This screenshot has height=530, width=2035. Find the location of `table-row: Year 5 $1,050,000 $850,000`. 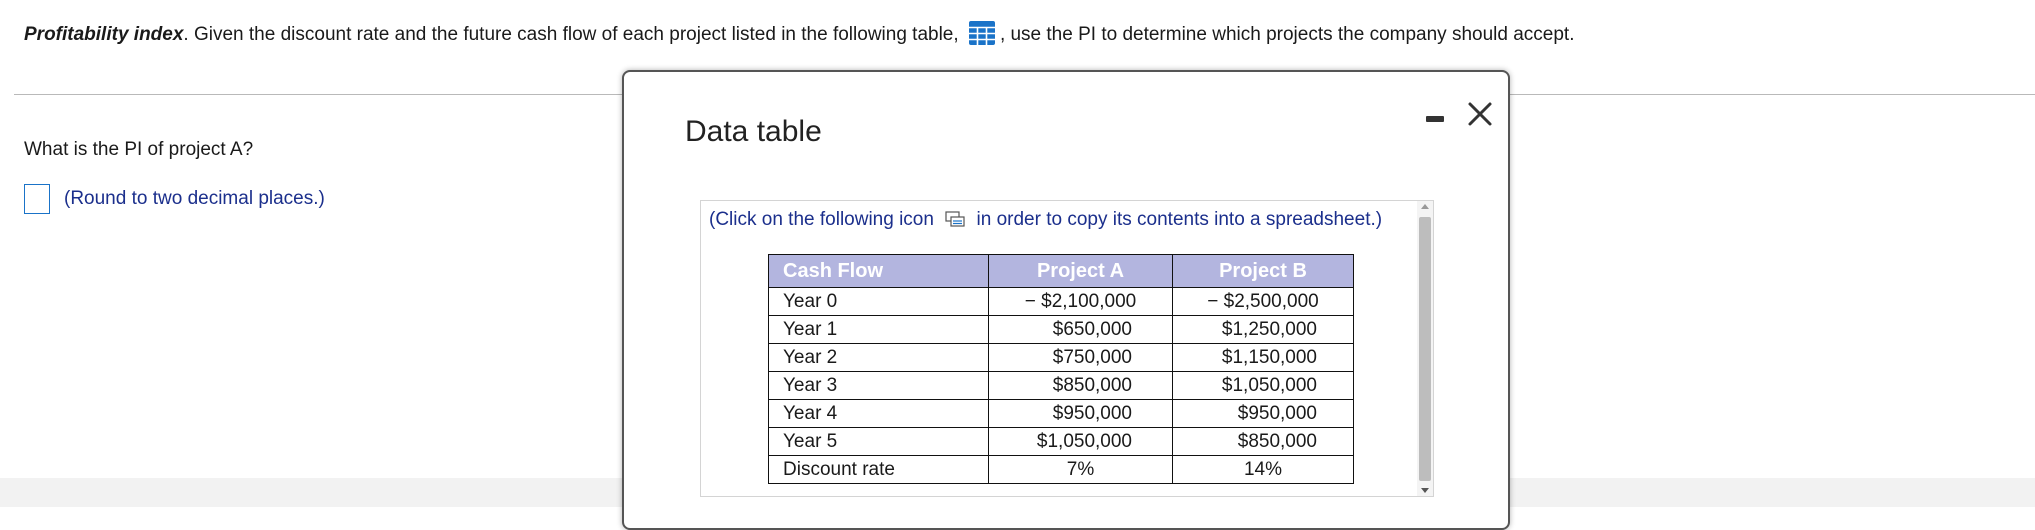

table-row: Year 5 $1,050,000 $850,000 is located at coordinates (1061, 441).